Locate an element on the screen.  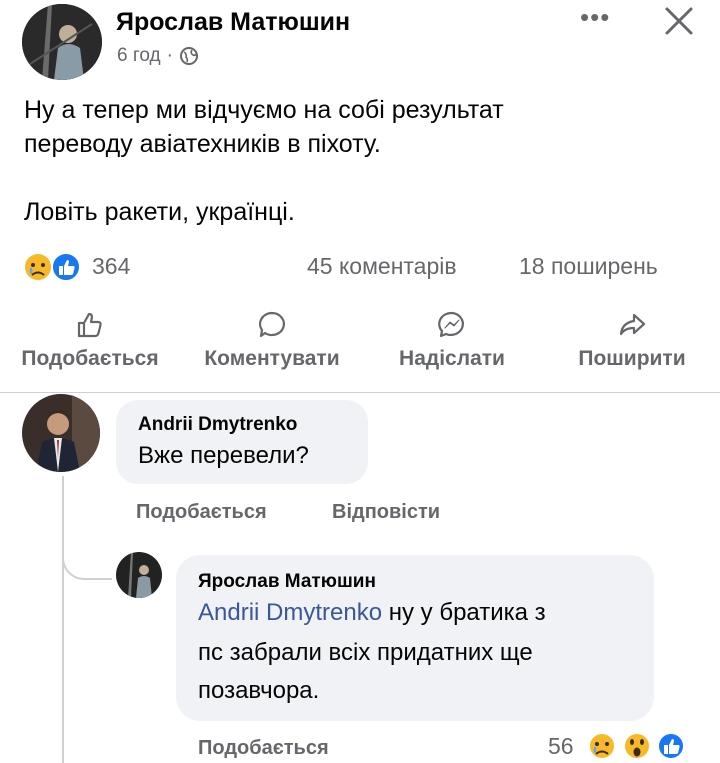
reply-text: ну у братика з is located at coordinates (467, 612).